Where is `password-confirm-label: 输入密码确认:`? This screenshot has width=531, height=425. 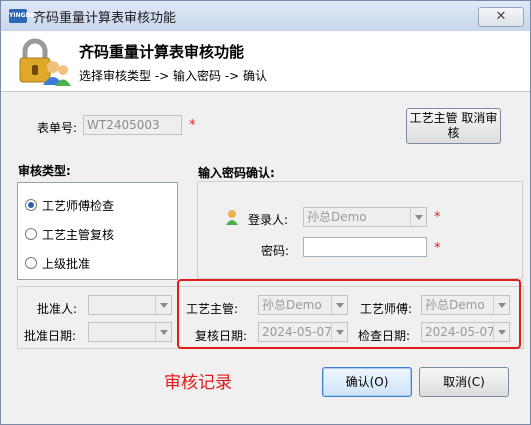 password-confirm-label: 输入密码确认: is located at coordinates (236, 173).